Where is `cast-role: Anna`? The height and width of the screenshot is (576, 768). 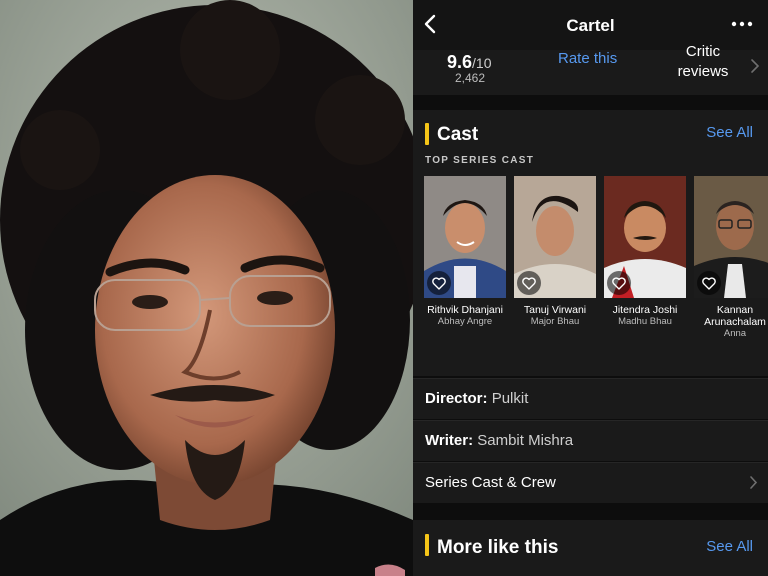
cast-role: Anna is located at coordinates (735, 333).